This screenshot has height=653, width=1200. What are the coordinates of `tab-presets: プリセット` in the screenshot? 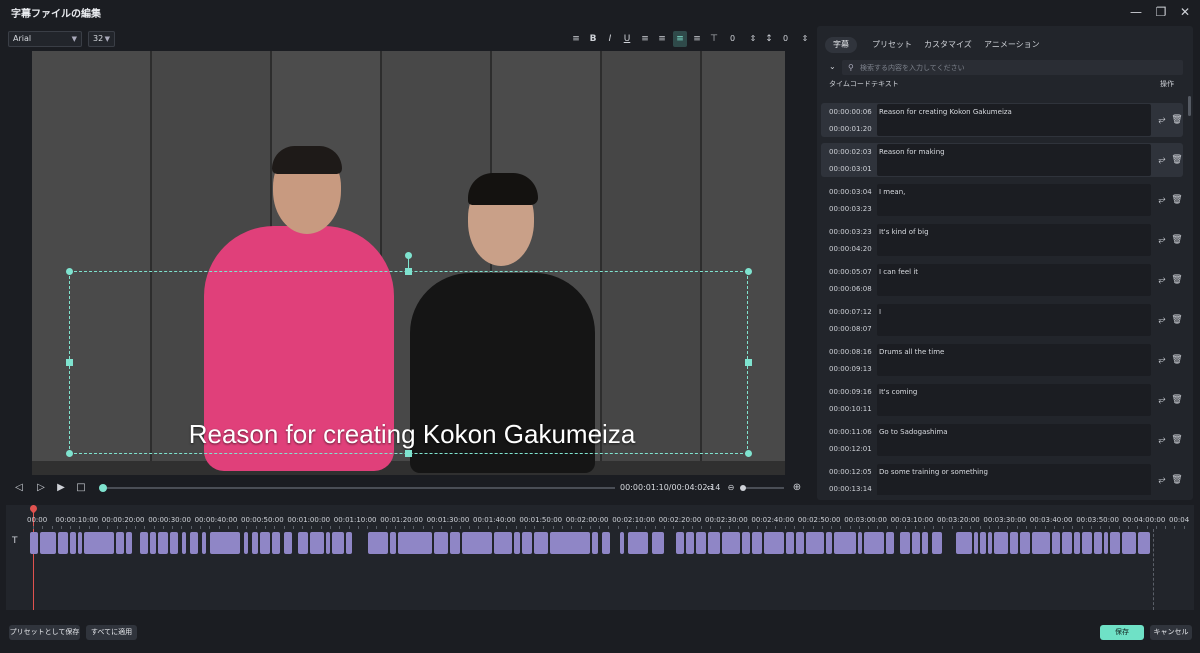 It's located at (892, 45).